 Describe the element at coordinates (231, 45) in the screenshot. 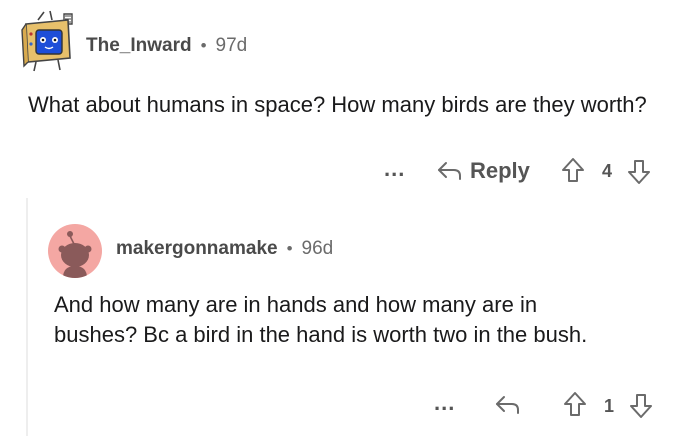

I see `comment-age: 97d` at that location.